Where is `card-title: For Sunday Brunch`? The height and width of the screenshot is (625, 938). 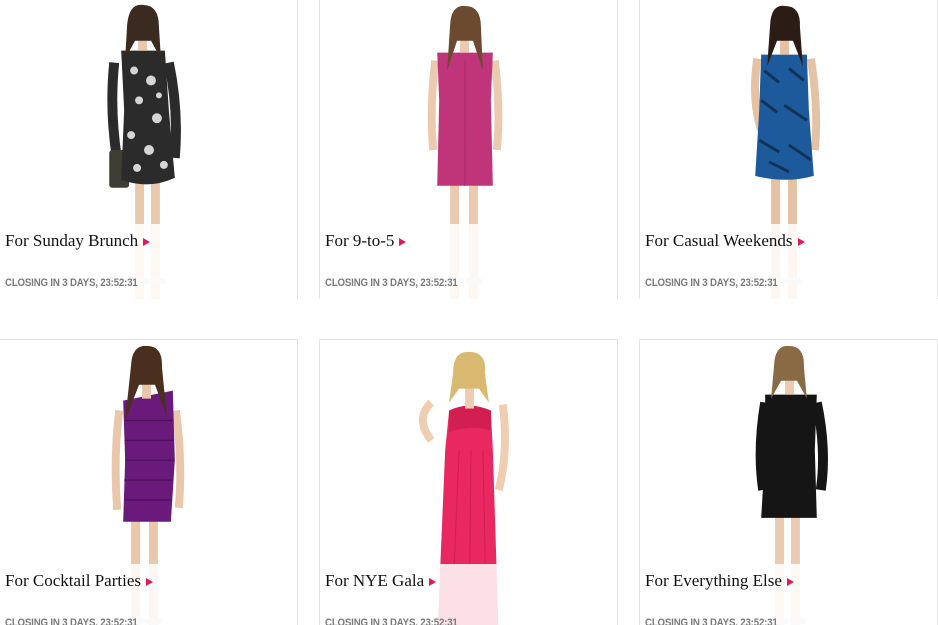 card-title: For Sunday Brunch is located at coordinates (71, 241).